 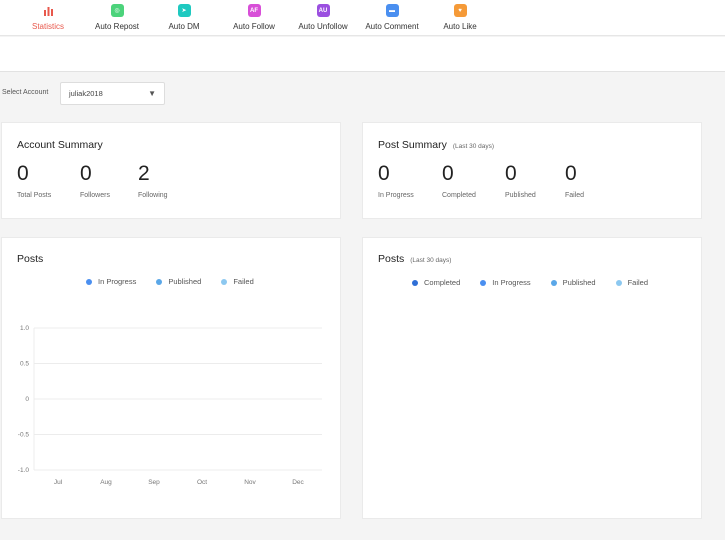 What do you see at coordinates (254, 17) in the screenshot?
I see `nav-item-auto-follow: AF Auto Follow` at bounding box center [254, 17].